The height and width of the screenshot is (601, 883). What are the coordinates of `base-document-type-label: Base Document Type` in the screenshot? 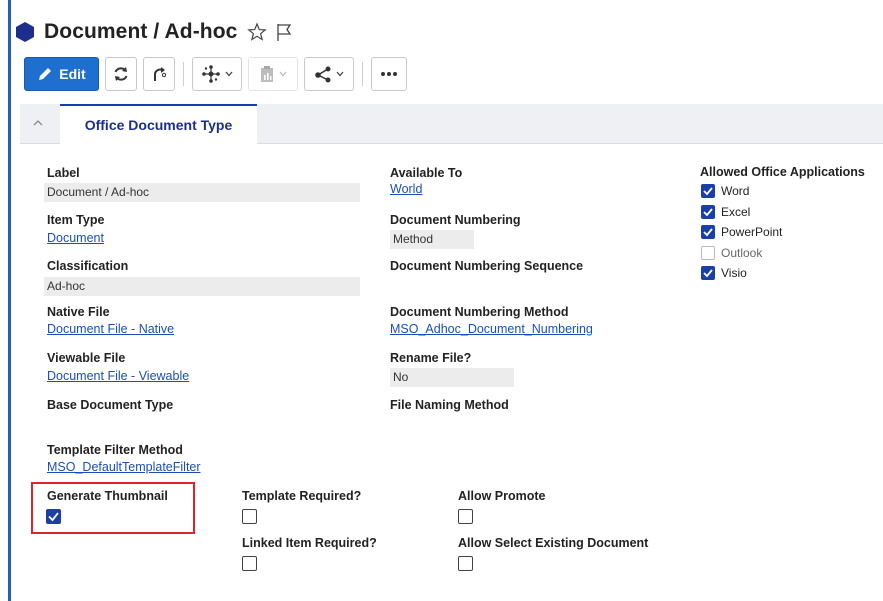 It's located at (110, 405).